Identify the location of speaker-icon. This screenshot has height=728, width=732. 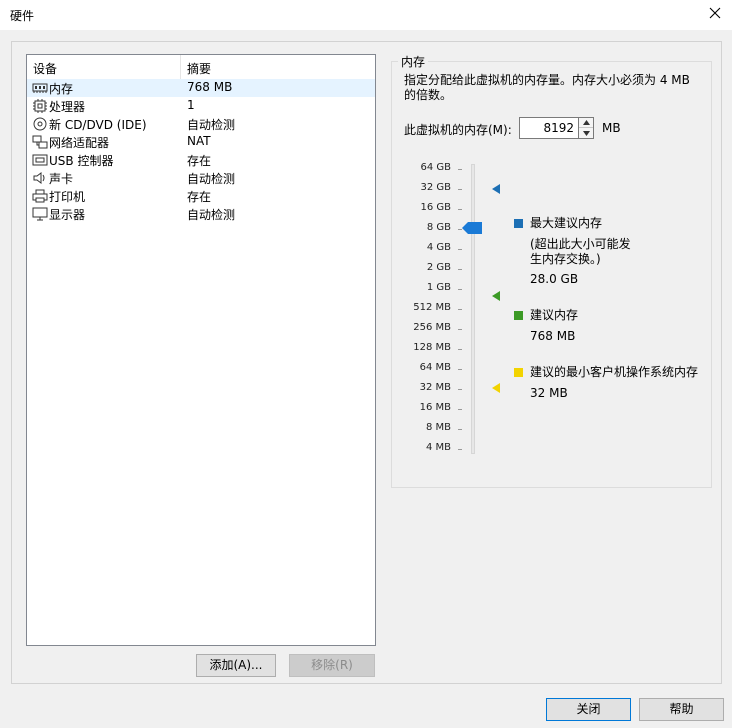
(40, 178).